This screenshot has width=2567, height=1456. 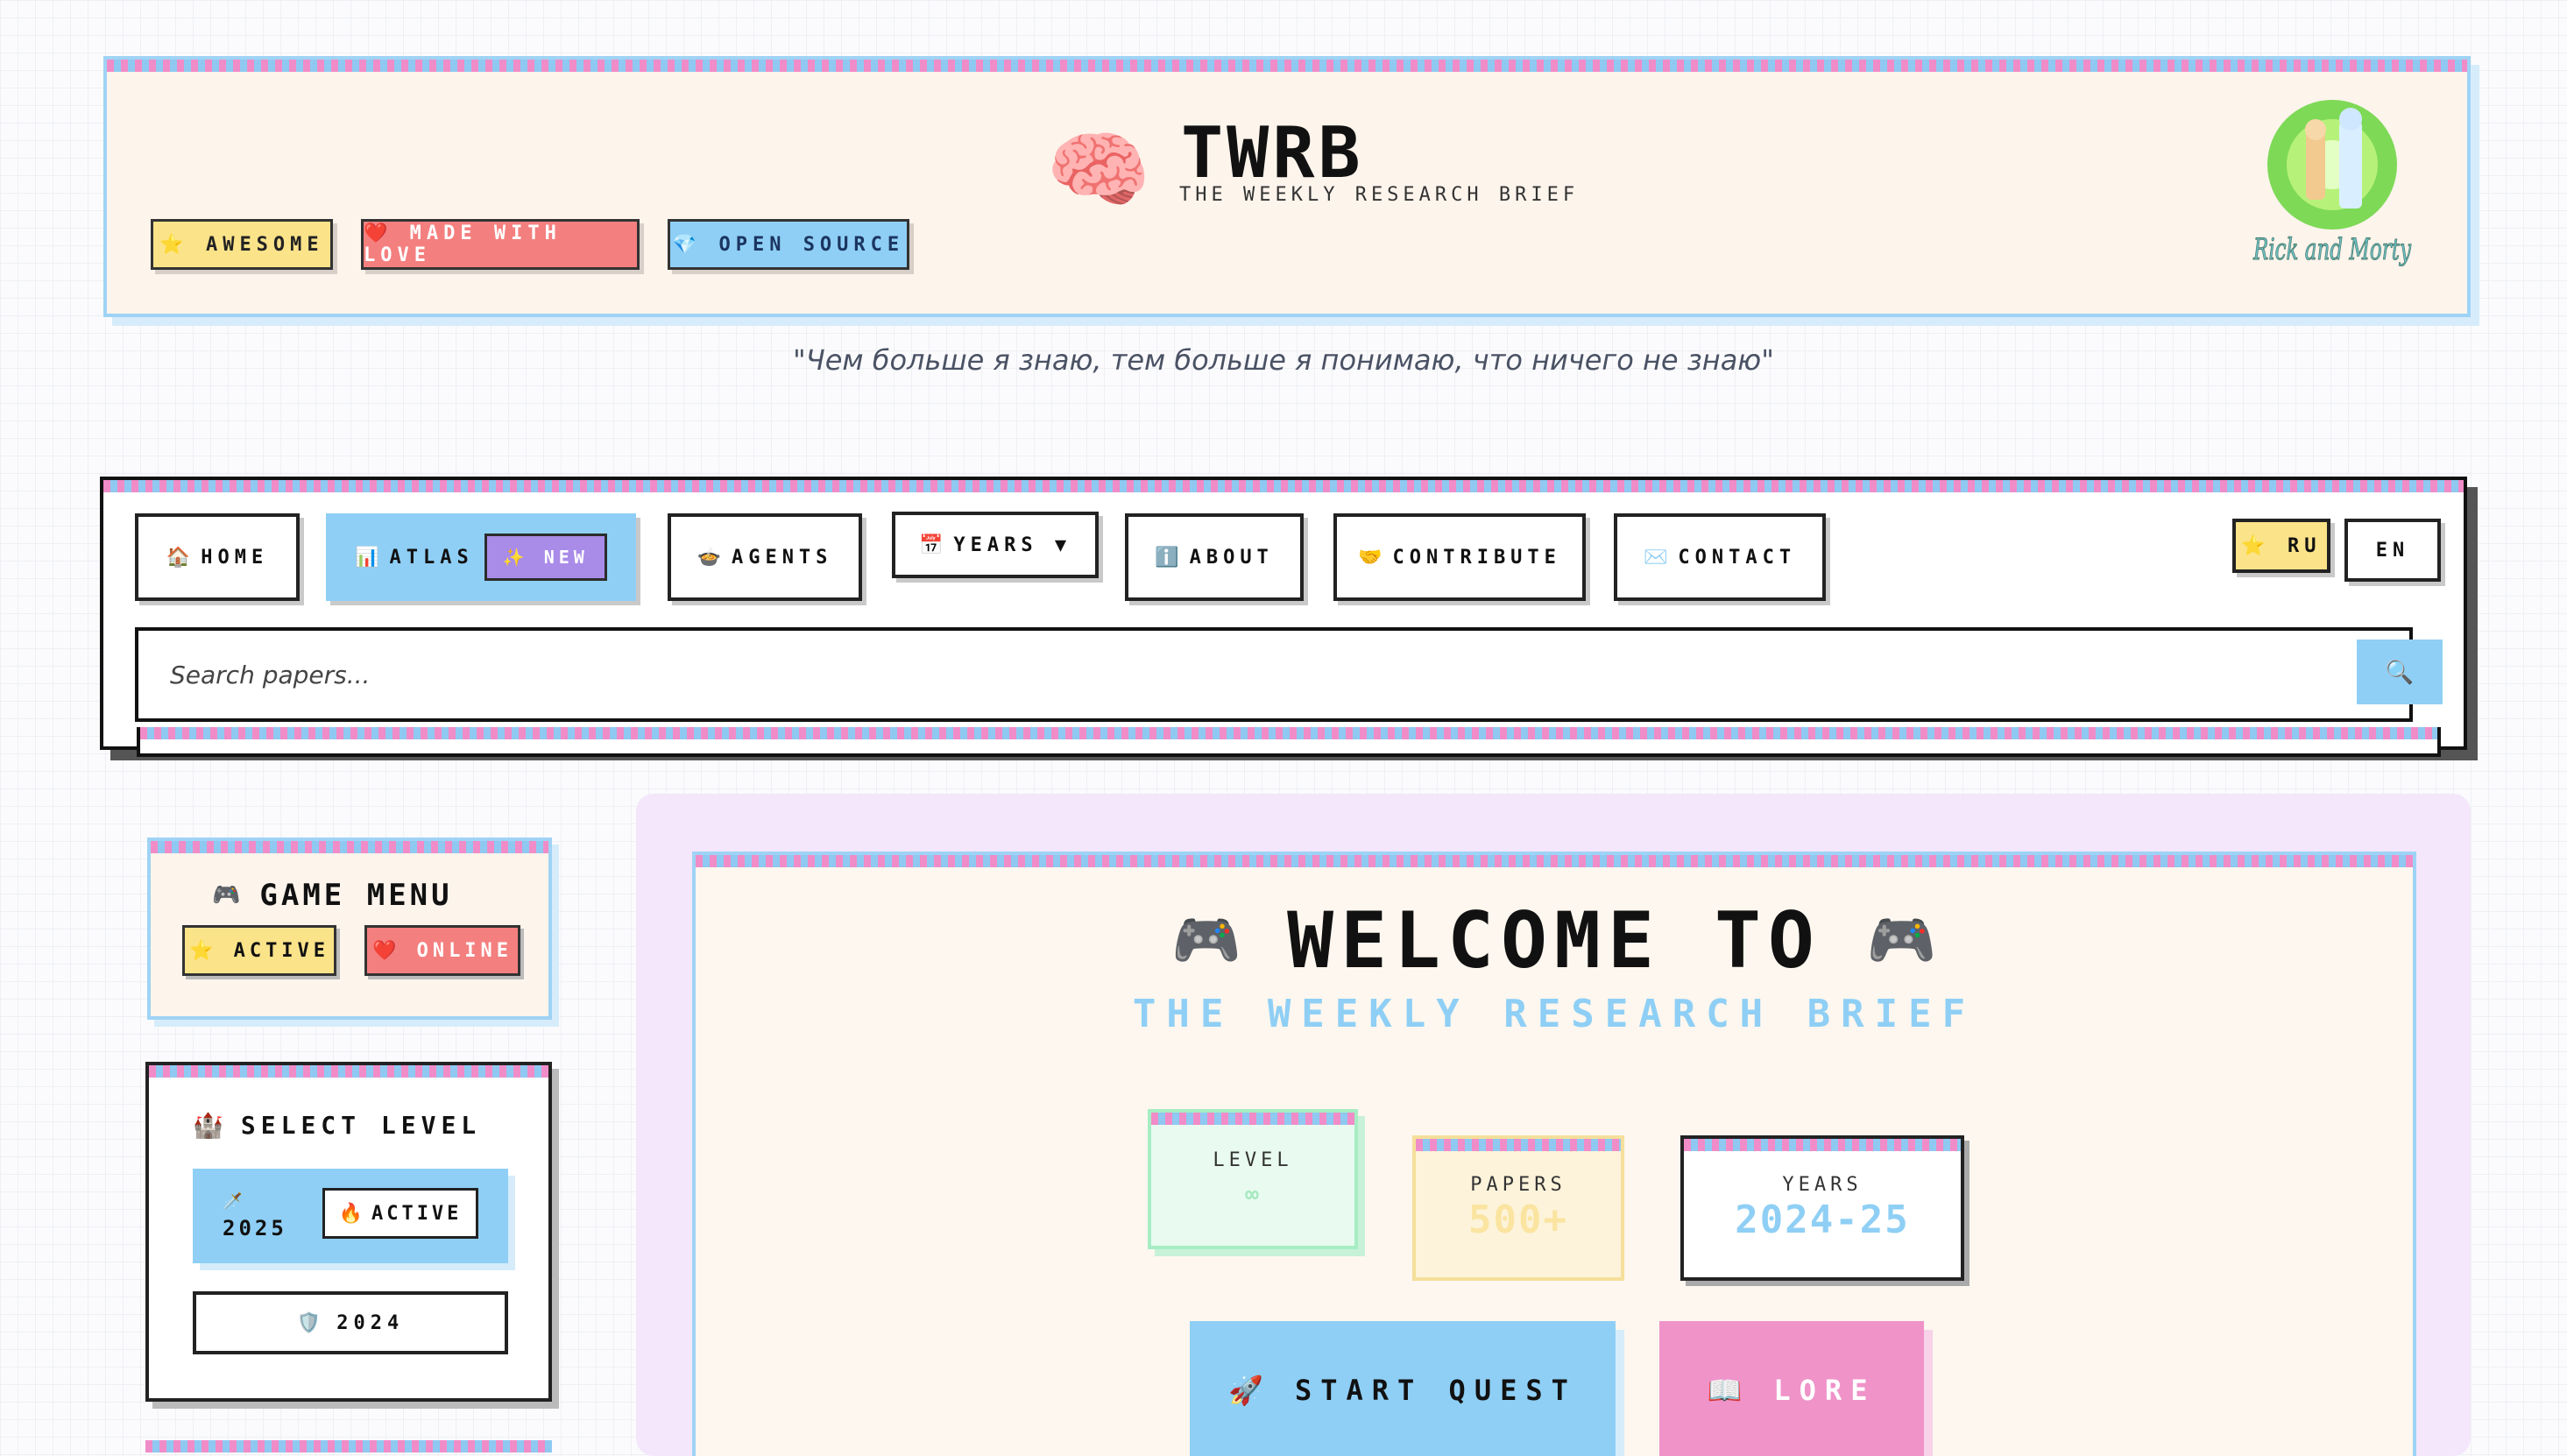 What do you see at coordinates (349, 847) in the screenshot?
I see `game-menu-stripe` at bounding box center [349, 847].